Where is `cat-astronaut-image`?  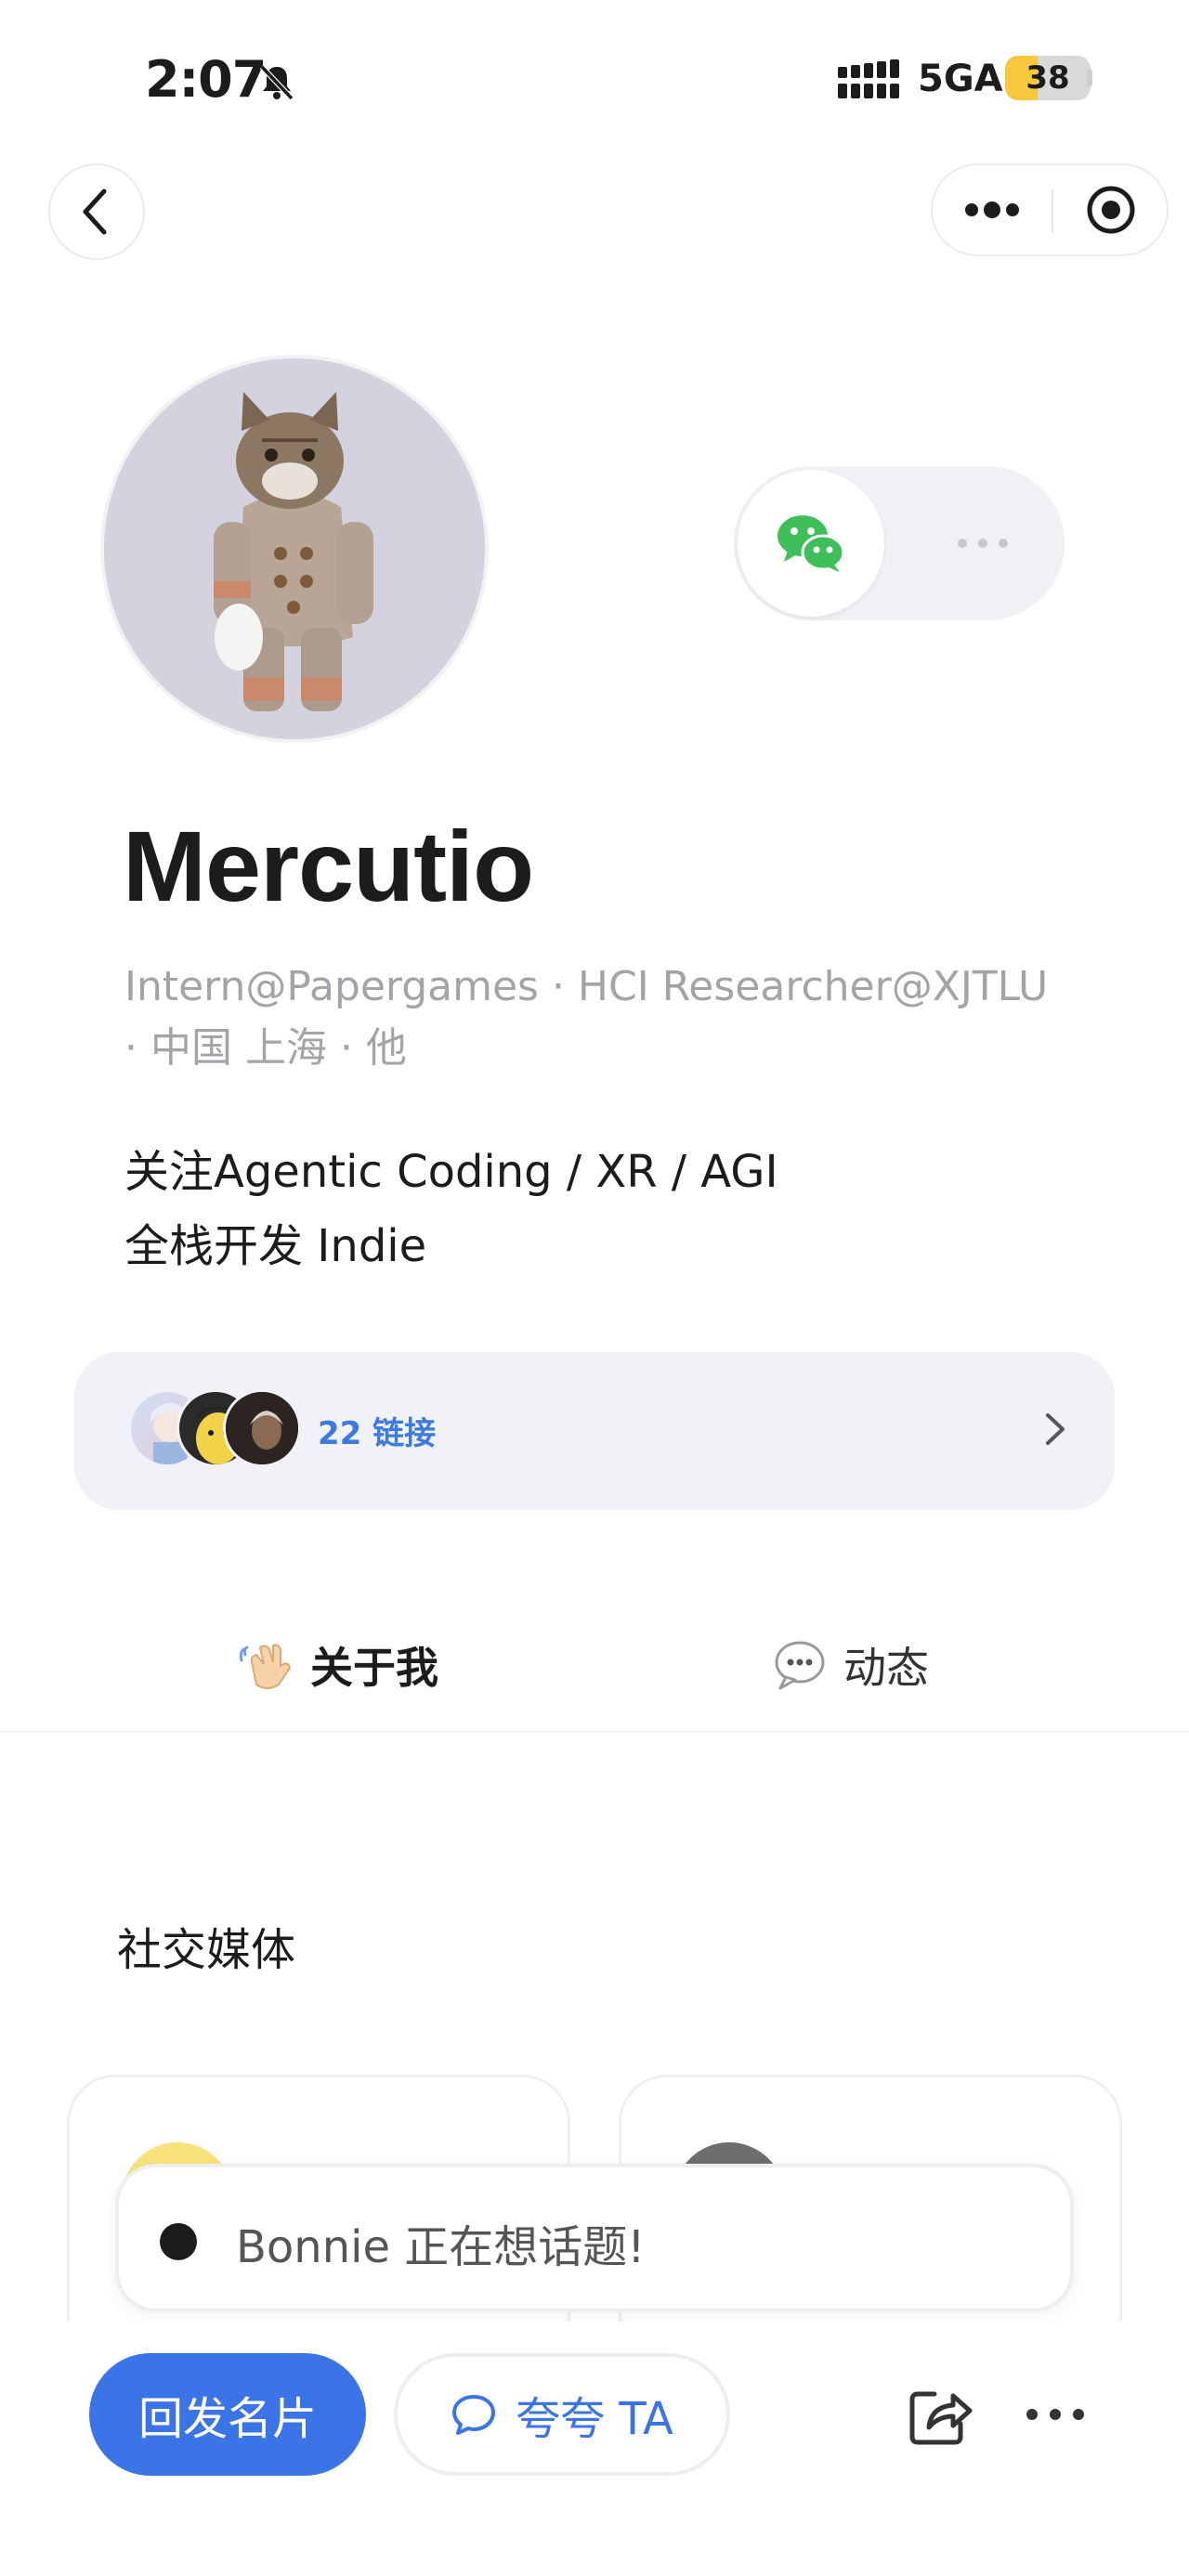 cat-astronaut-image is located at coordinates (295, 548).